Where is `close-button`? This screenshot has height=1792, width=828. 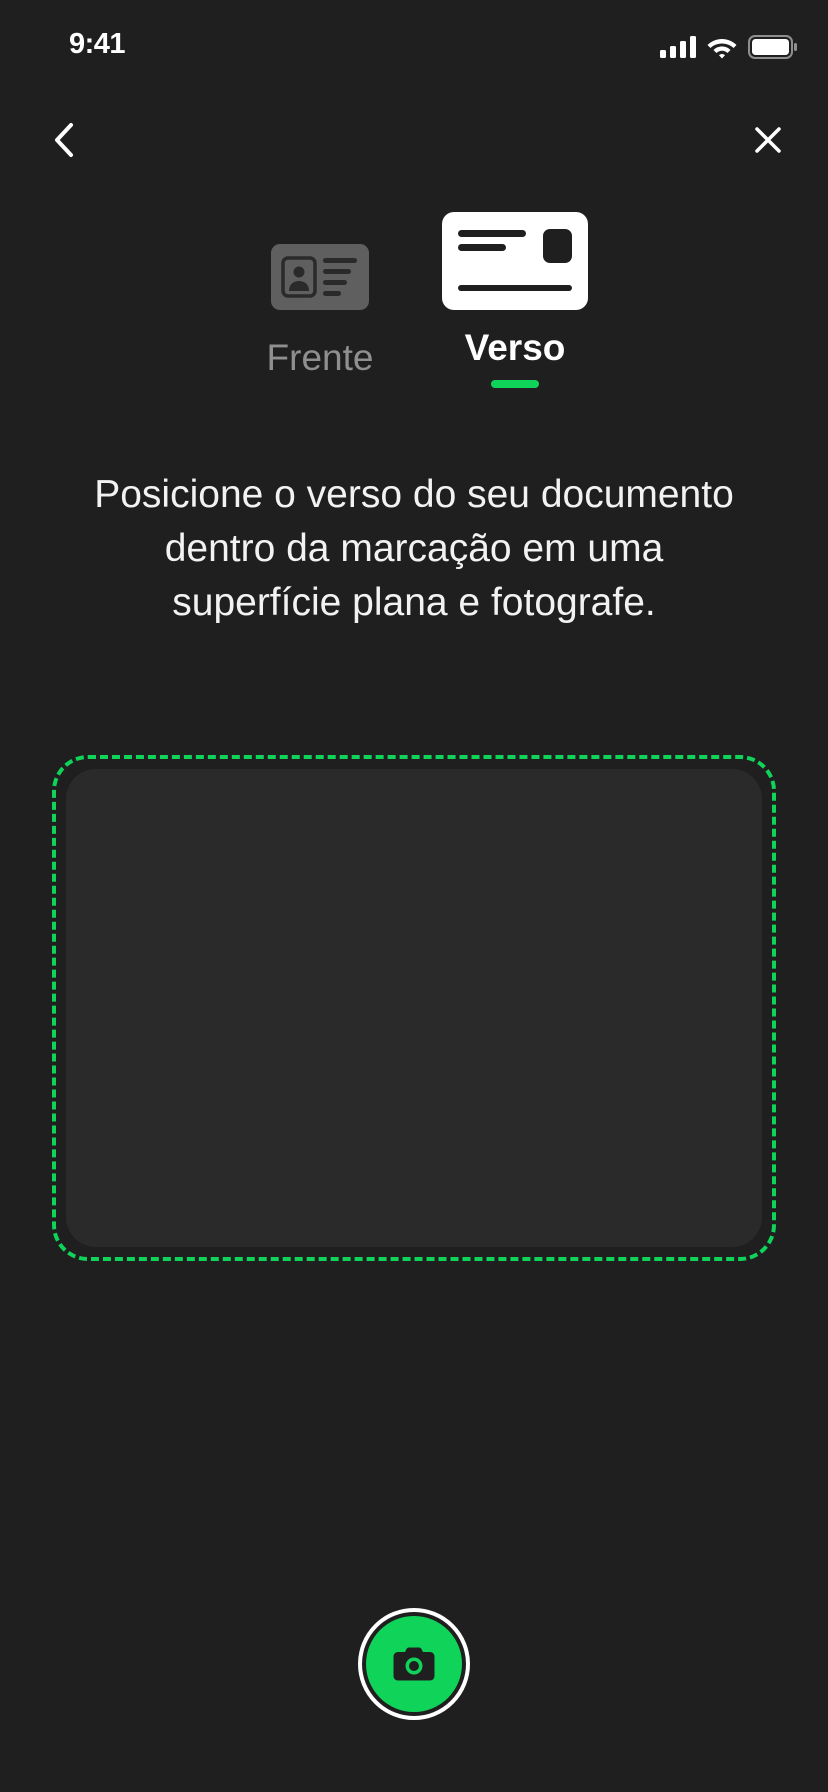 close-button is located at coordinates (768, 140).